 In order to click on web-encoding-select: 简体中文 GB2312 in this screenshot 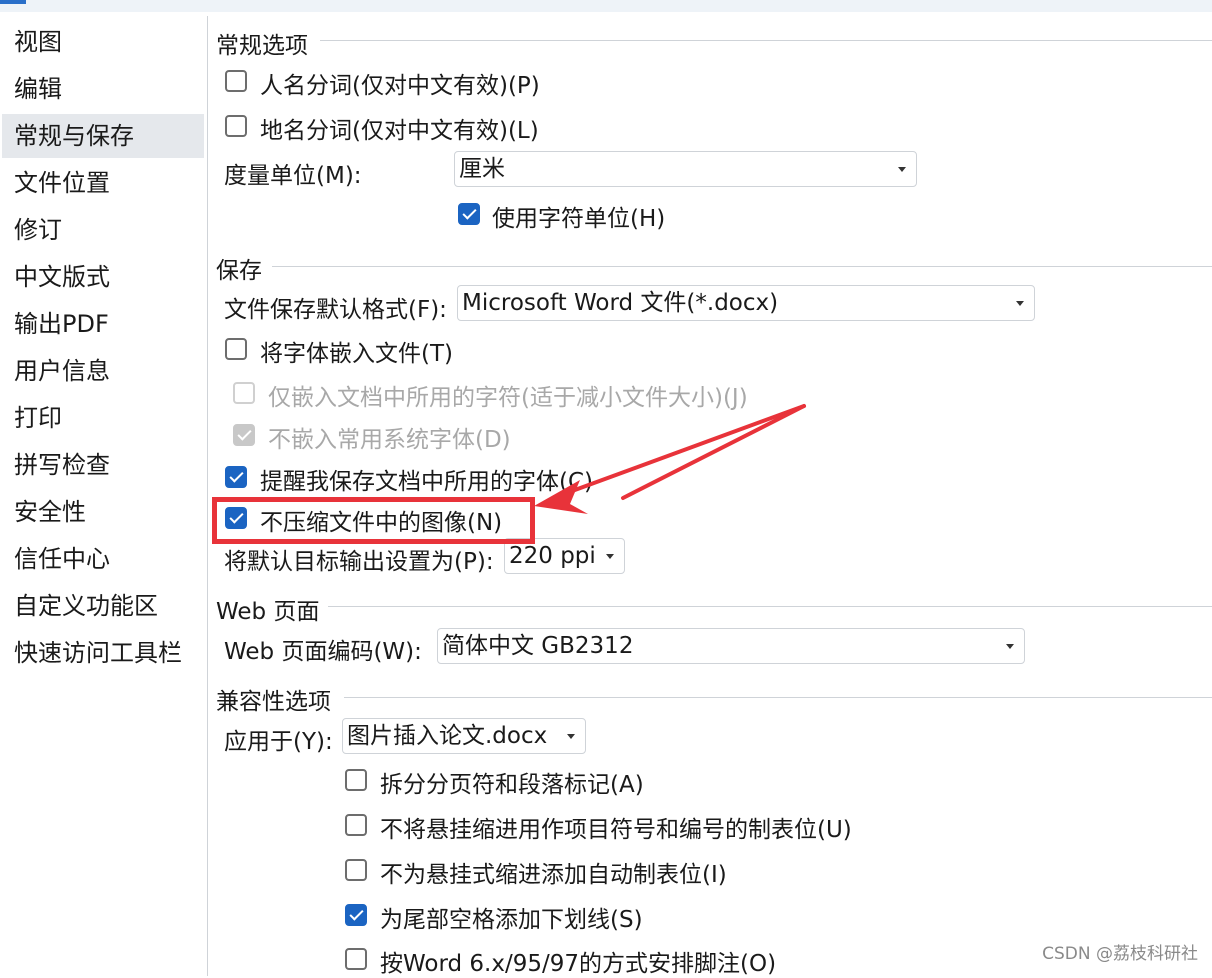, I will do `click(731, 646)`.